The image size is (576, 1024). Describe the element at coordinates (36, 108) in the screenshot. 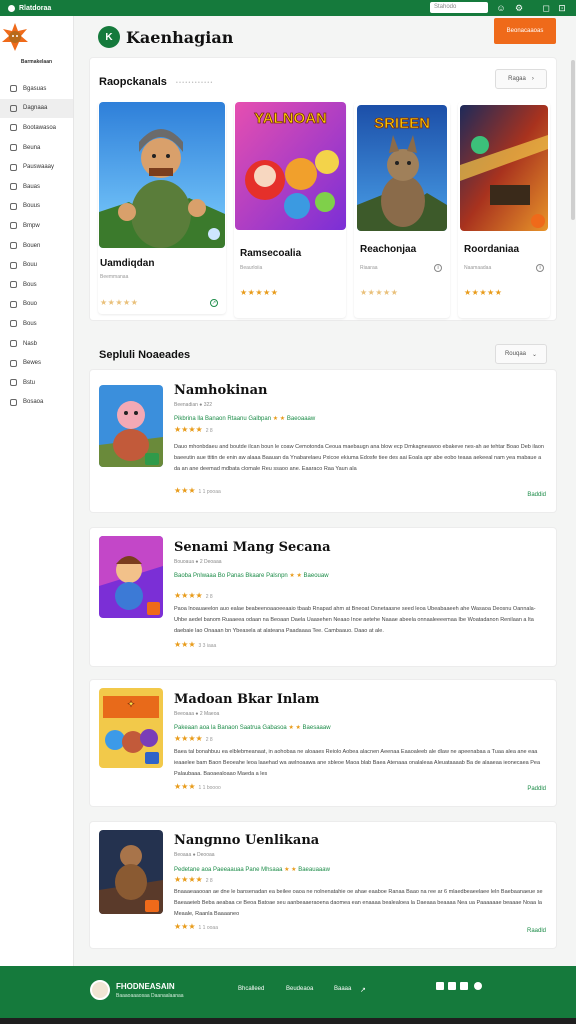

I see `sidebar-item: Dagnaaa` at that location.